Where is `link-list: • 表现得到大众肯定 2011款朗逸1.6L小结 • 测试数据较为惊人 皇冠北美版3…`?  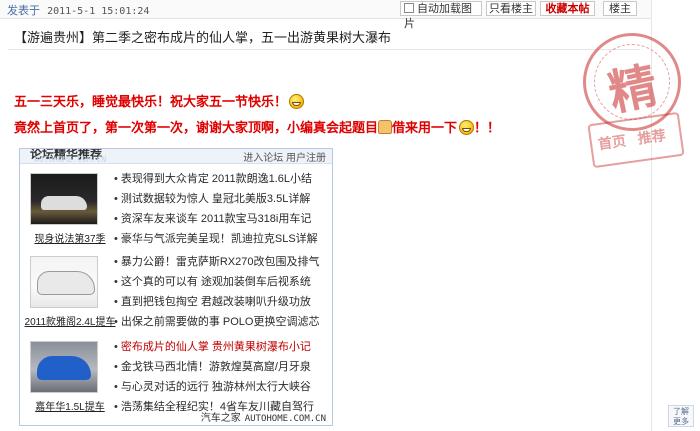
link-list: • 表现得到大众肯定 2011款朗逸1.6L小结 • 测试数据较为惊人 皇冠北美版3… is located at coordinates (222, 209).